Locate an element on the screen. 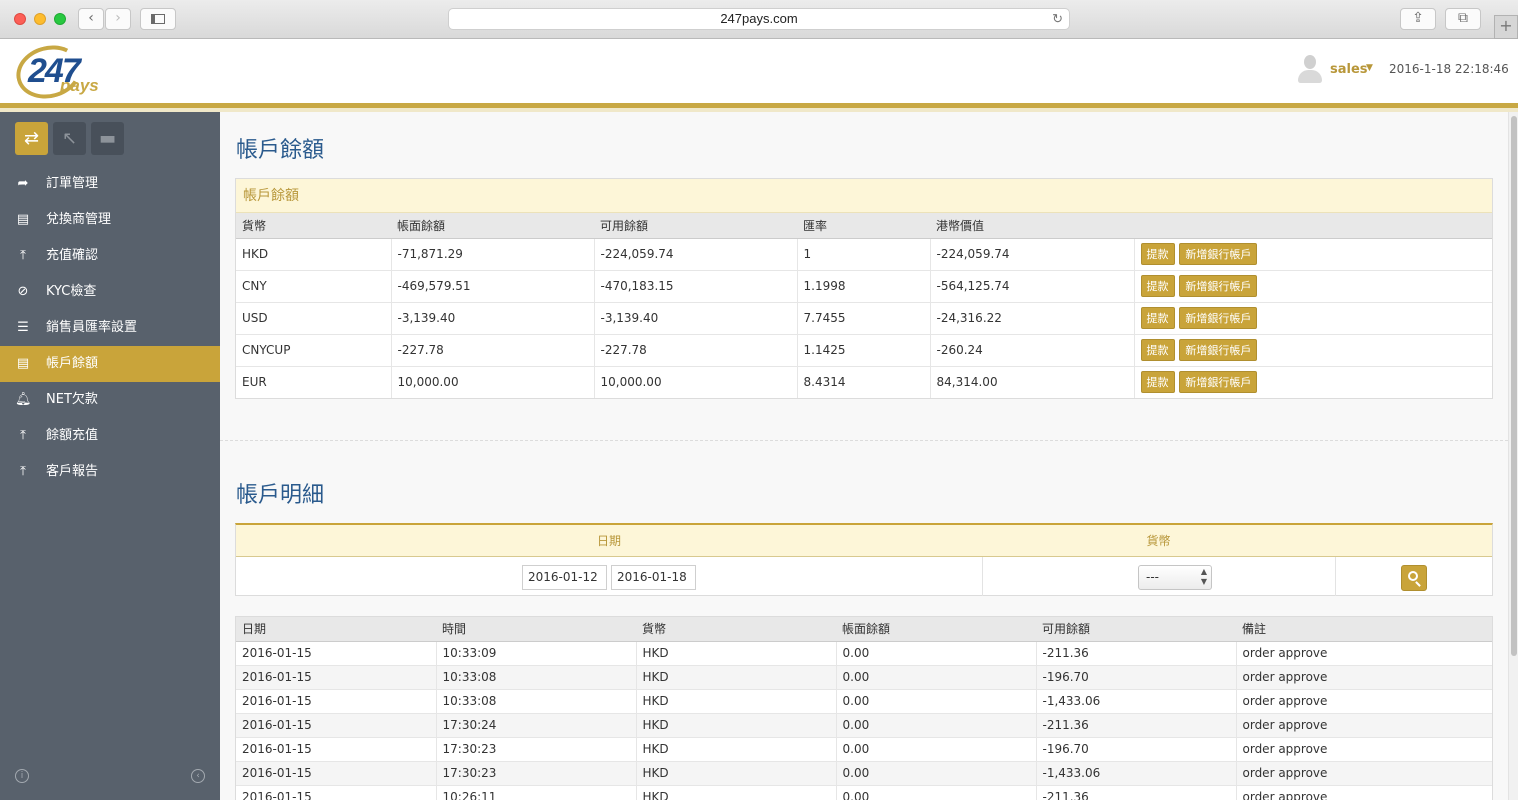 This screenshot has height=800, width=1518. rate-cell: 7.7455 is located at coordinates (864, 317).